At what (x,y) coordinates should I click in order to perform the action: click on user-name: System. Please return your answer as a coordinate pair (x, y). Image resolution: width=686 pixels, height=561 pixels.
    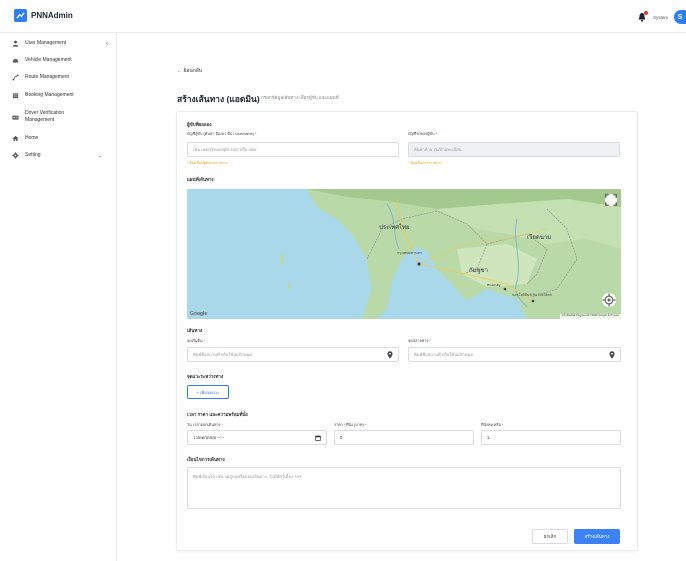
    Looking at the image, I should click on (660, 17).